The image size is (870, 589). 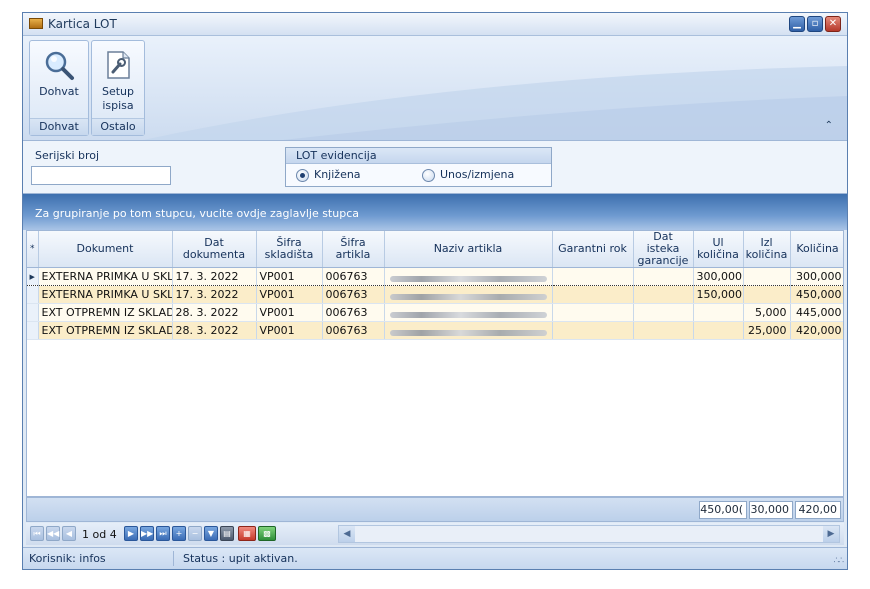 What do you see at coordinates (105, 249) in the screenshot?
I see `column-header: Dokument` at bounding box center [105, 249].